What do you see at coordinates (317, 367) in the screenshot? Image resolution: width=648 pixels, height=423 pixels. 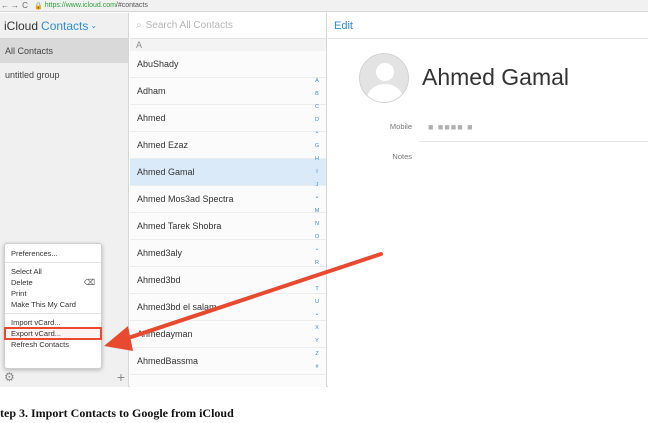 I see `index-letter: #` at bounding box center [317, 367].